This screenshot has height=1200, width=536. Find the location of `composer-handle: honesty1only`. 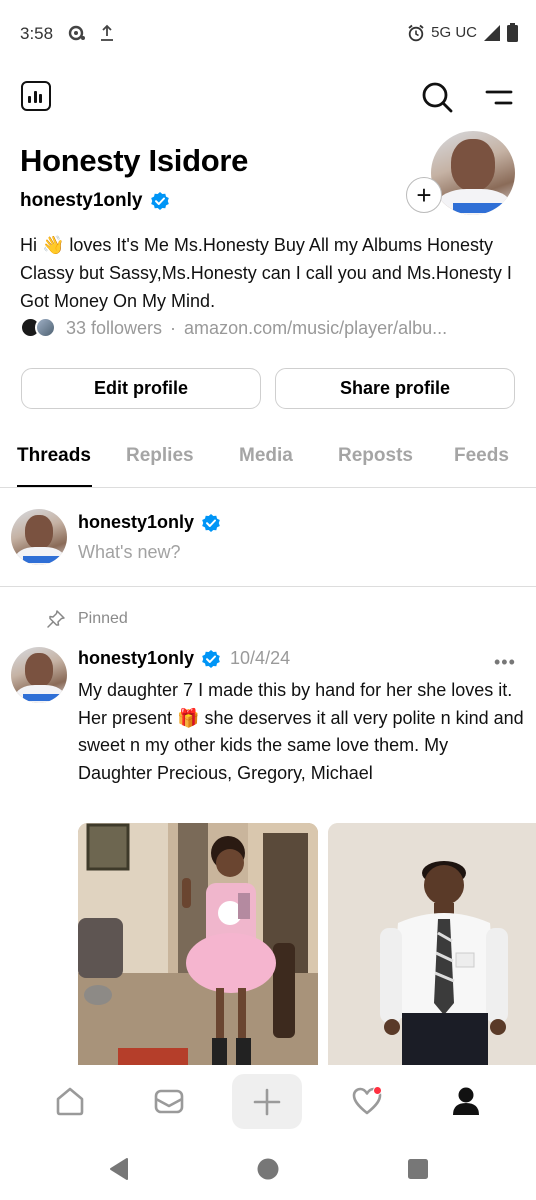

composer-handle: honesty1only is located at coordinates (136, 522).